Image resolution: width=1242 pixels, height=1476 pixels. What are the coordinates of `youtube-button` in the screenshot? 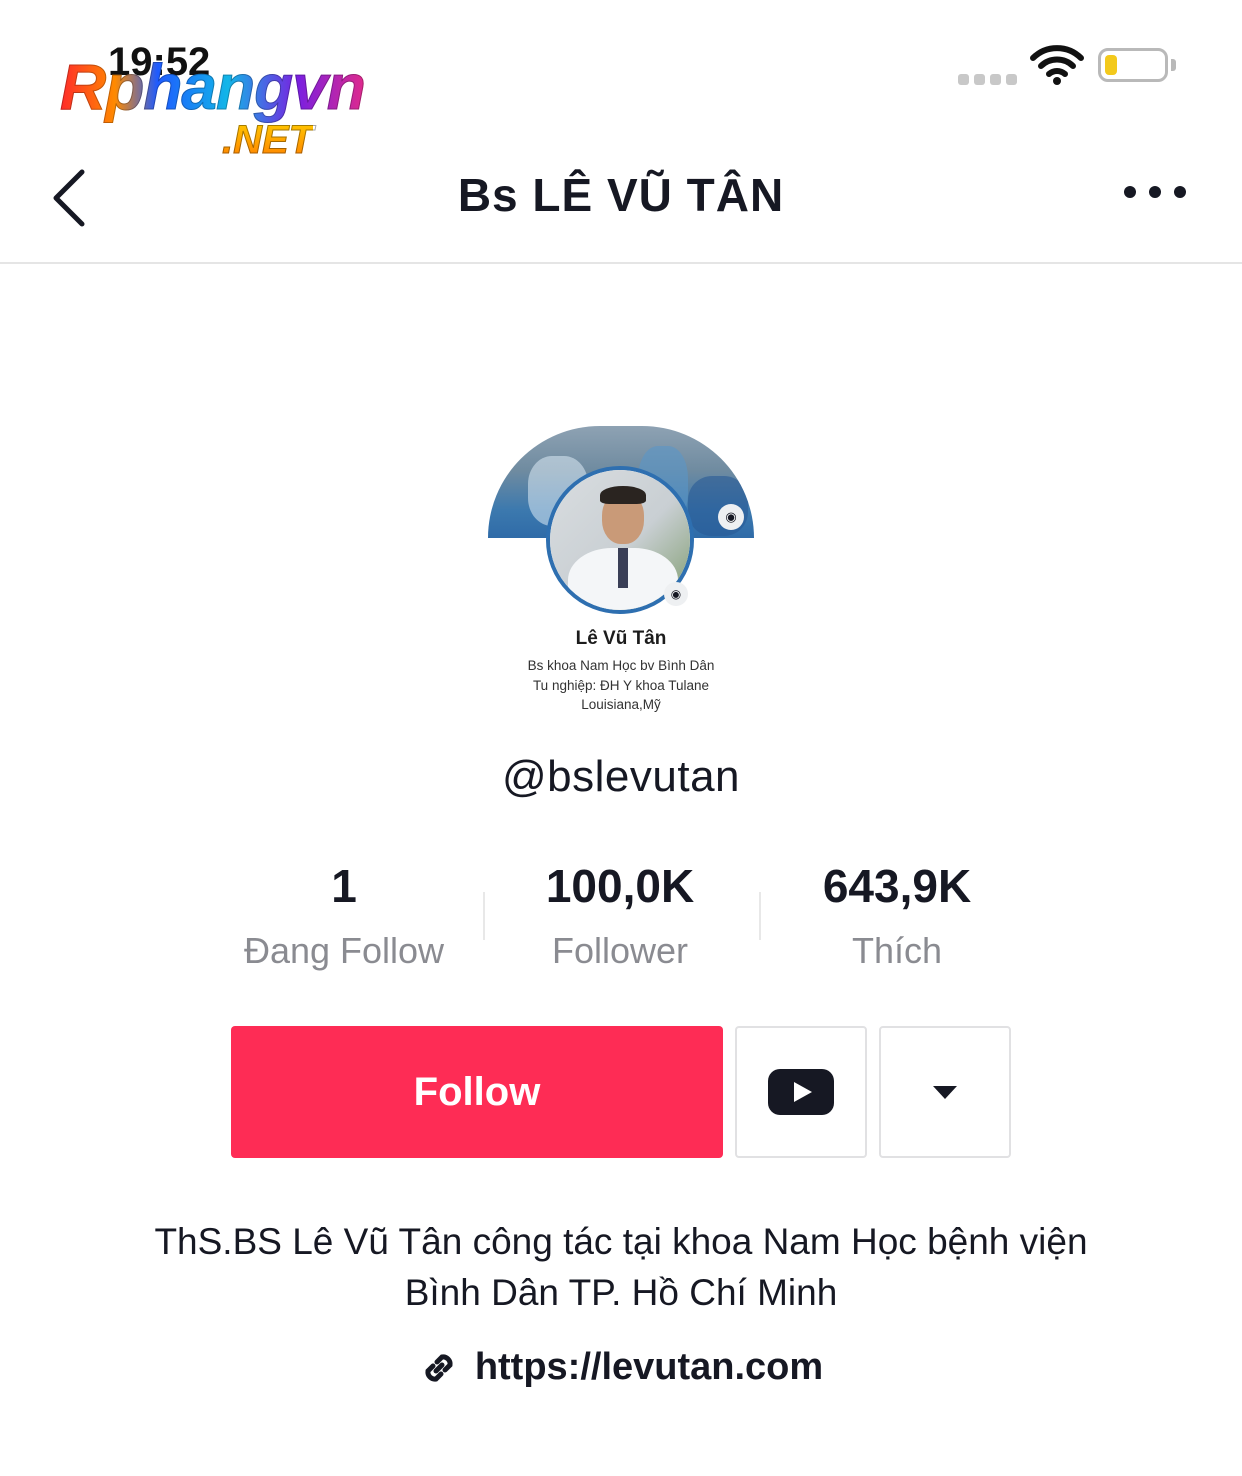 It's located at (801, 1092).